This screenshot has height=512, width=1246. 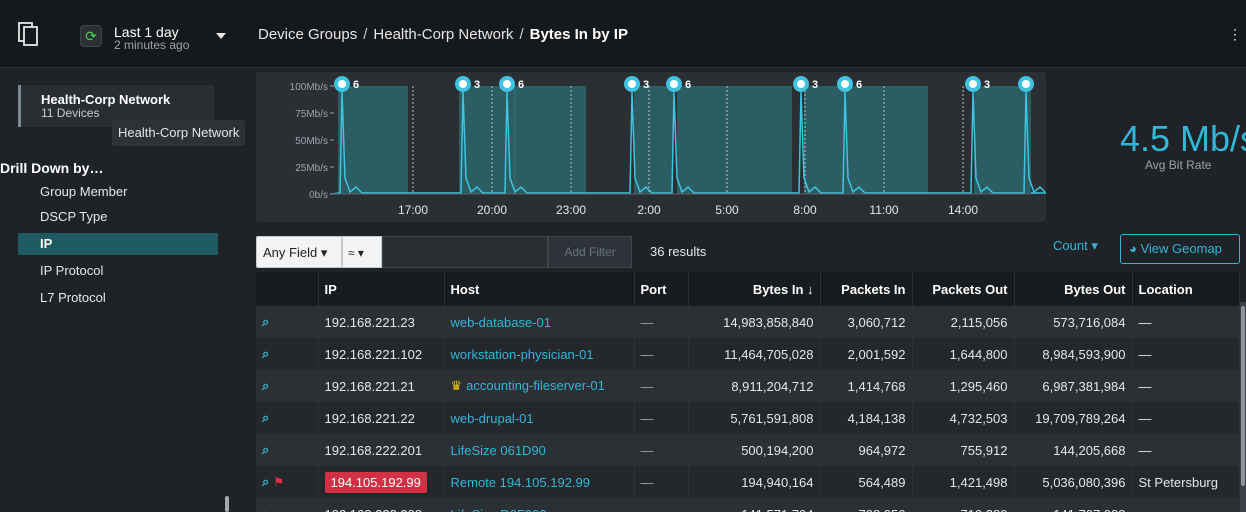 What do you see at coordinates (465, 252) in the screenshot?
I see `filter-input` at bounding box center [465, 252].